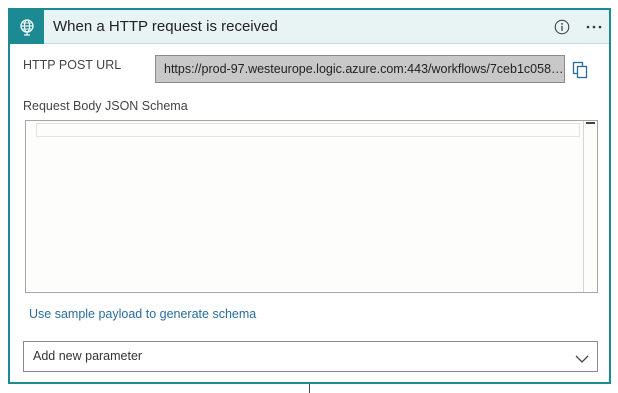 The width and height of the screenshot is (618, 393). What do you see at coordinates (27, 27) in the screenshot?
I see `globe-icon` at bounding box center [27, 27].